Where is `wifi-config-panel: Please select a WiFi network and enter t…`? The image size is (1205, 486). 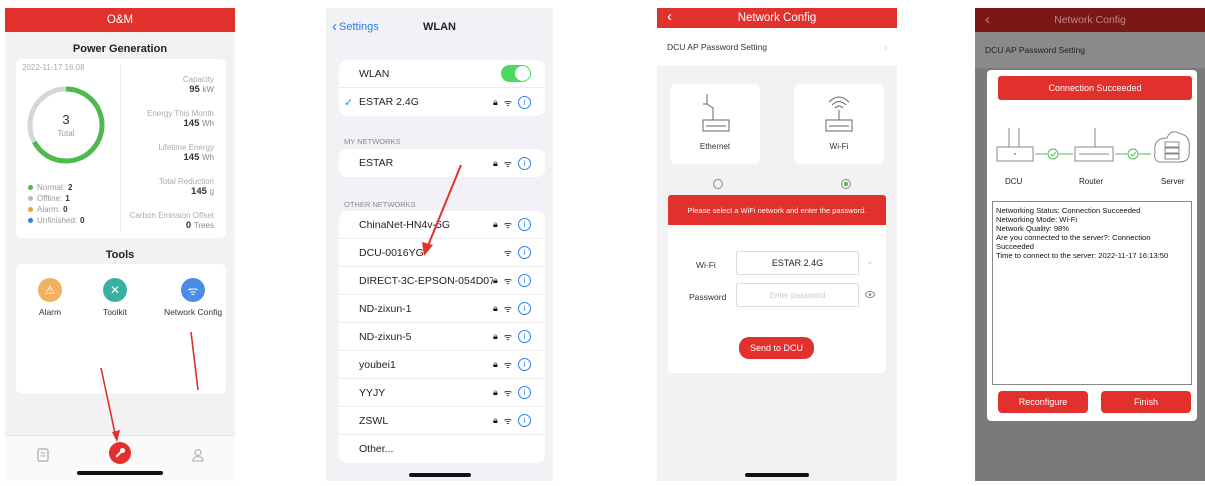
wifi-config-panel: Please select a WiFi network and enter t… is located at coordinates (777, 284).